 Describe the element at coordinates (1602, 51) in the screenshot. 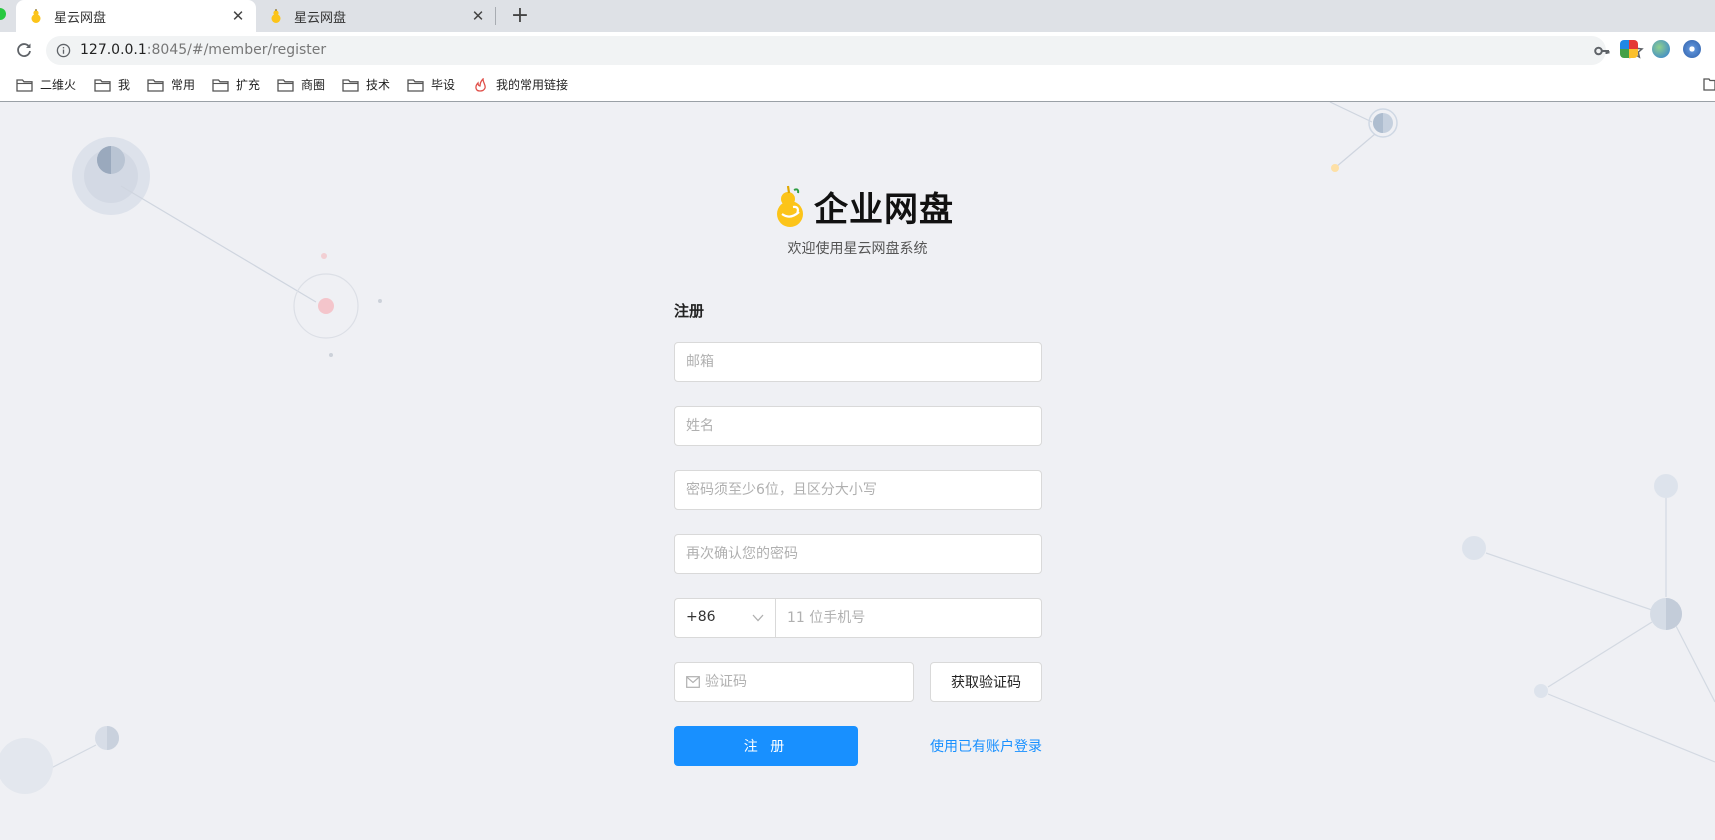

I see `key-icon` at that location.